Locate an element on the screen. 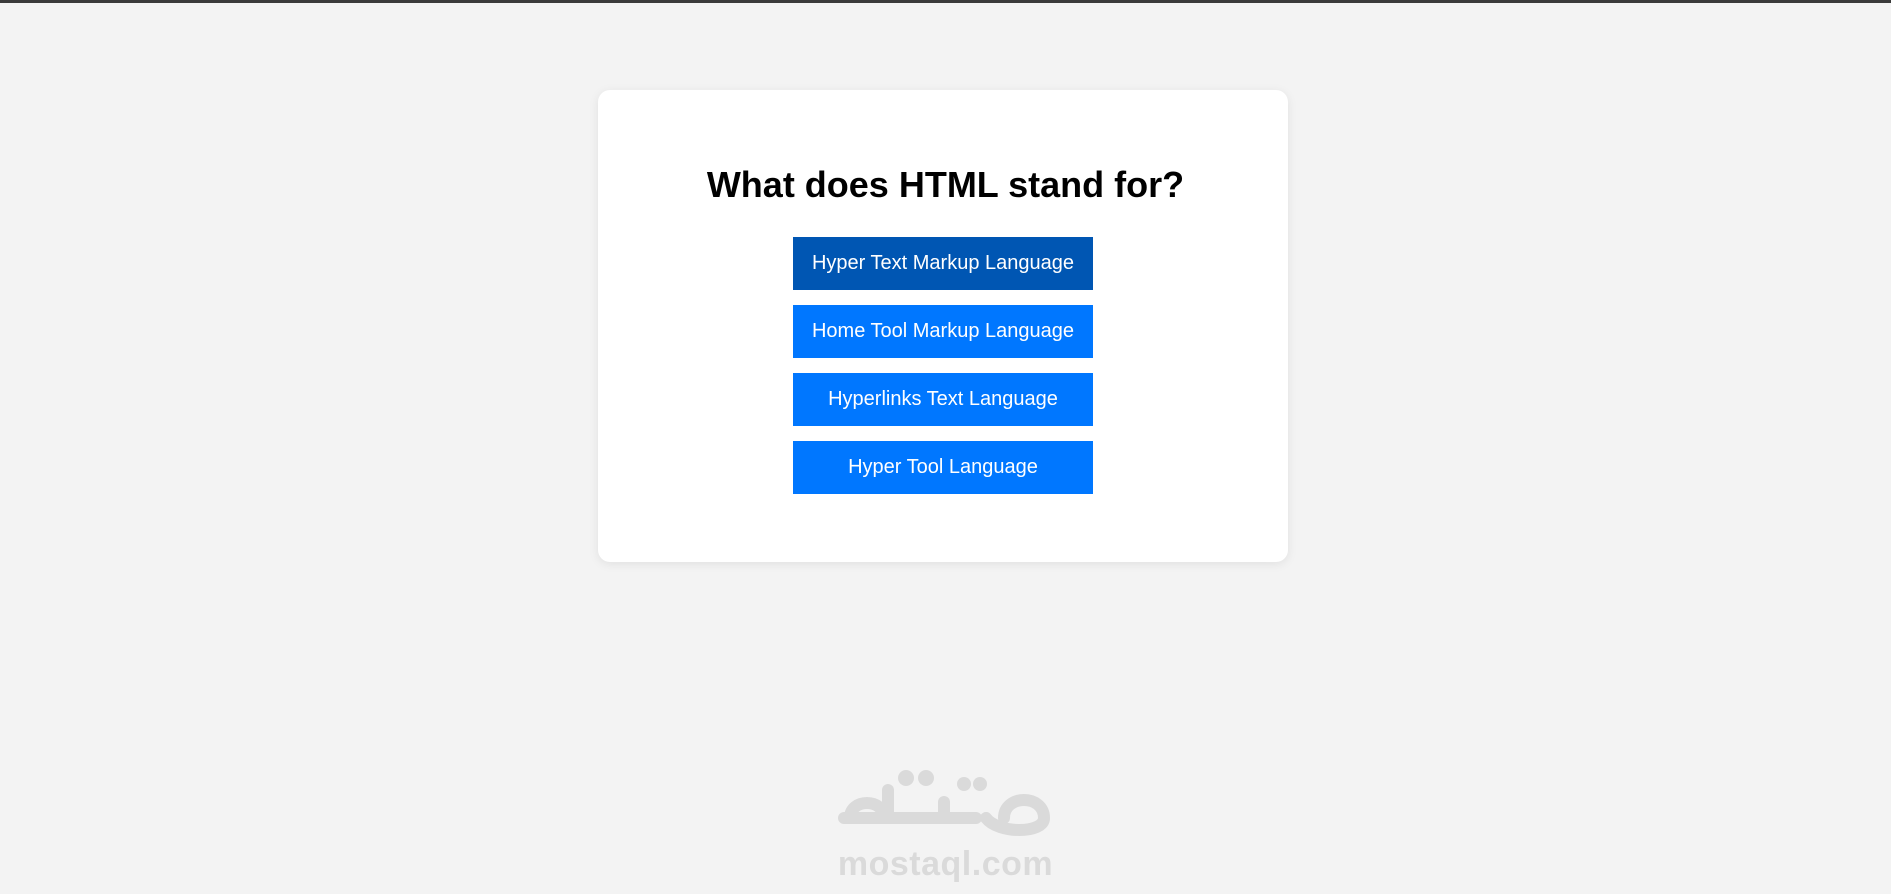 Image resolution: width=1891 pixels, height=894 pixels. answer-button-3: Hyperlinks Text Language is located at coordinates (943, 399).